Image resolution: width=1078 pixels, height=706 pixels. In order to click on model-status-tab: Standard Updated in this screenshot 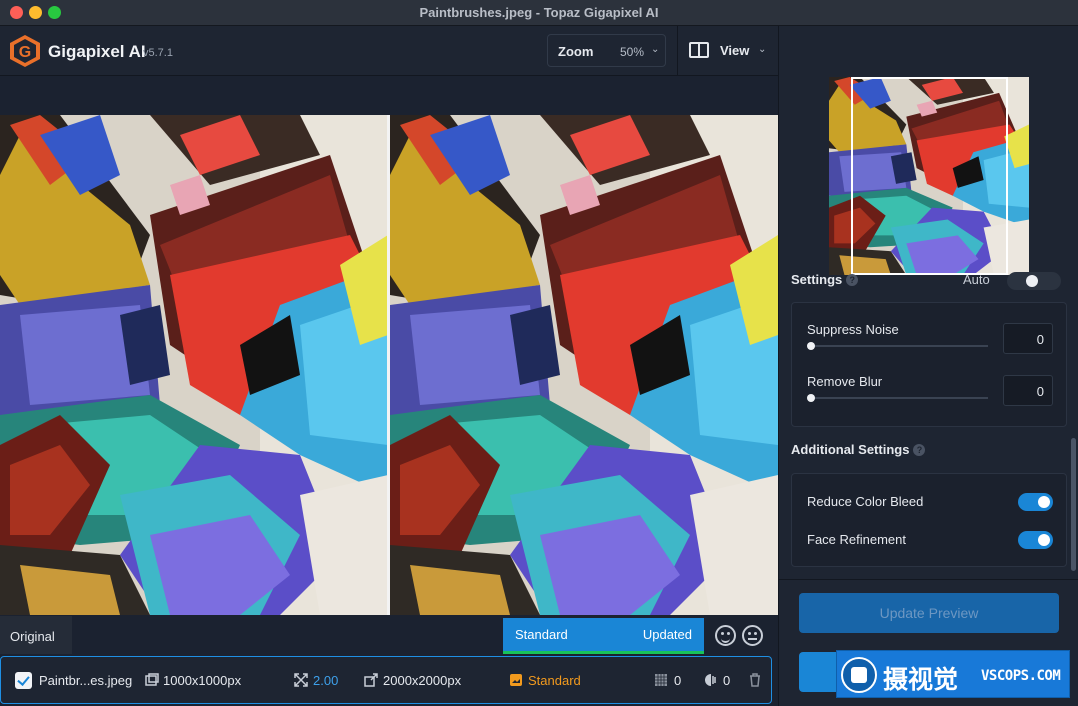, I will do `click(603, 636)`.